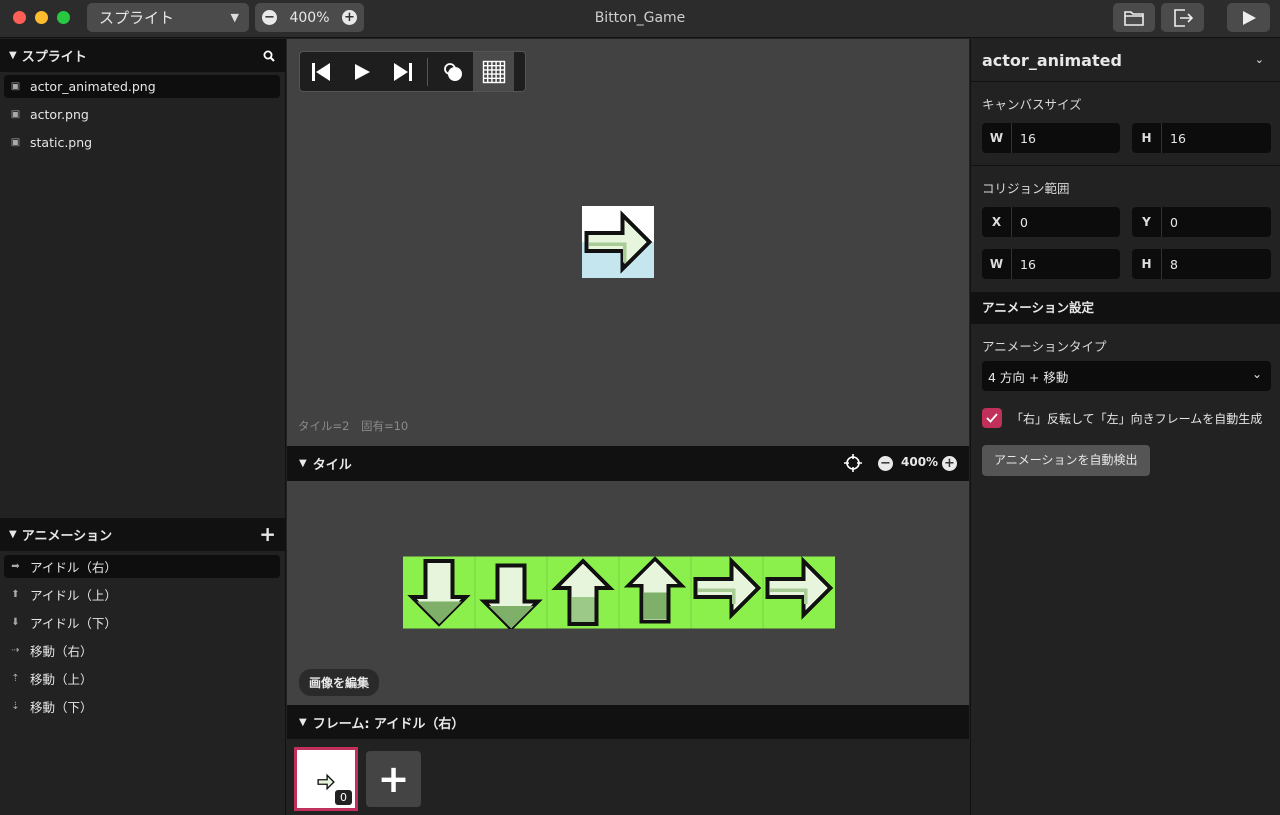 The width and height of the screenshot is (1280, 815). Describe the element at coordinates (142, 678) in the screenshot. I see `animation-item-move-up: ⇡ 移動（上）` at that location.